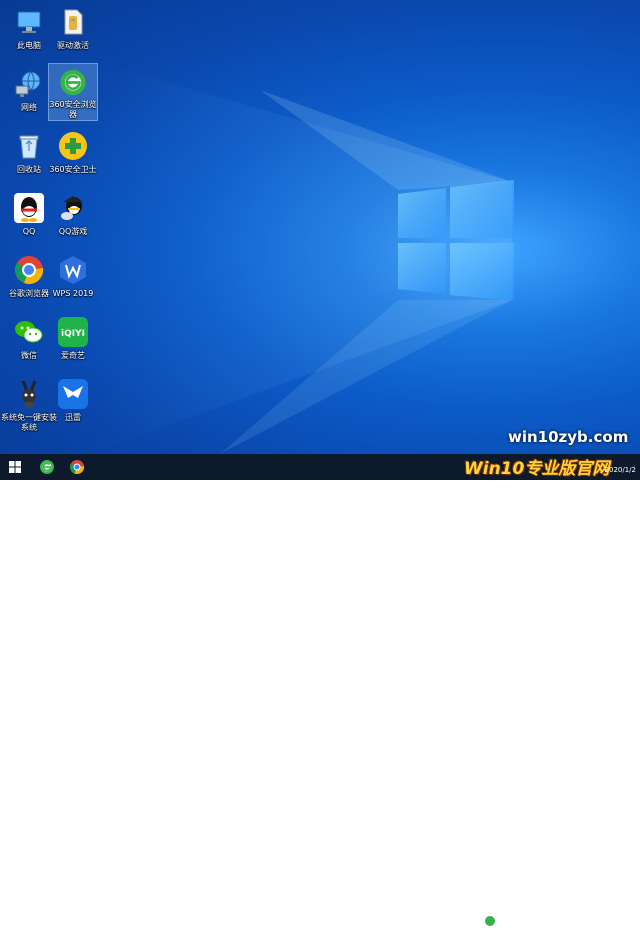 This screenshot has height=934, width=640. I want to click on wechat-icon, so click(29, 332).